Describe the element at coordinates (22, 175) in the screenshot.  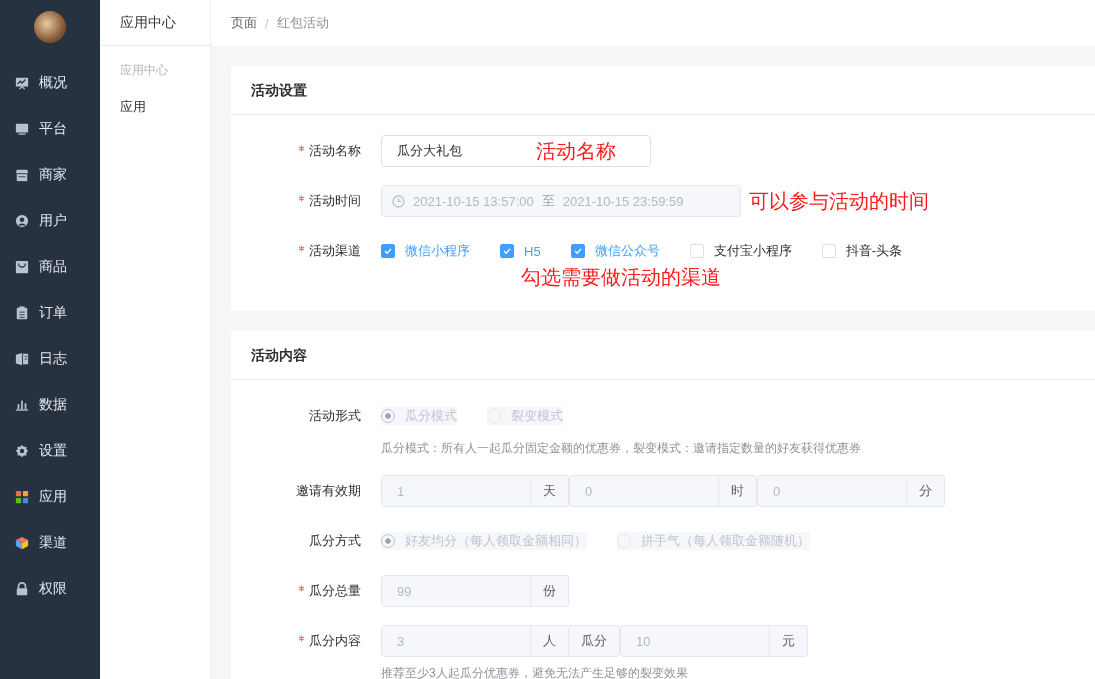
I see `store-icon` at that location.